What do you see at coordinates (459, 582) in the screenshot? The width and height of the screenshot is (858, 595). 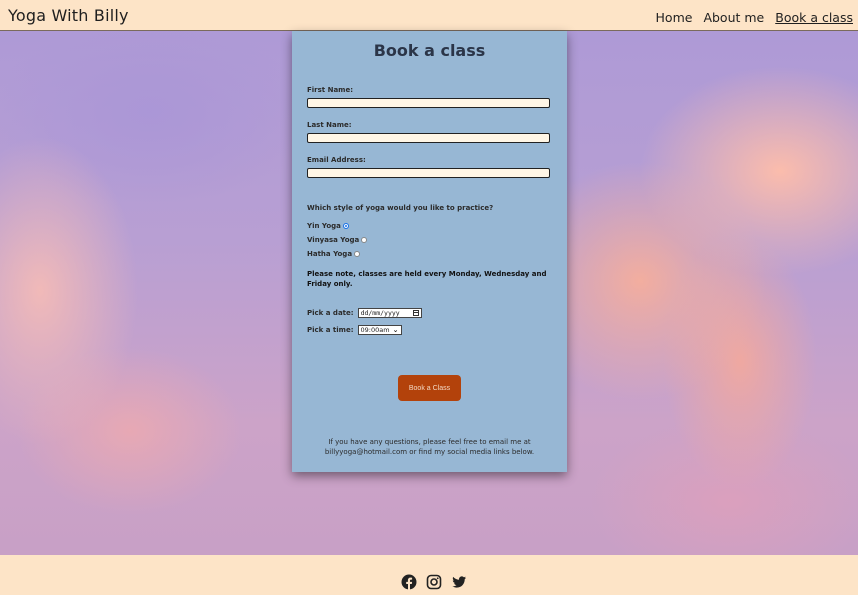 I see `twitter-icon` at bounding box center [459, 582].